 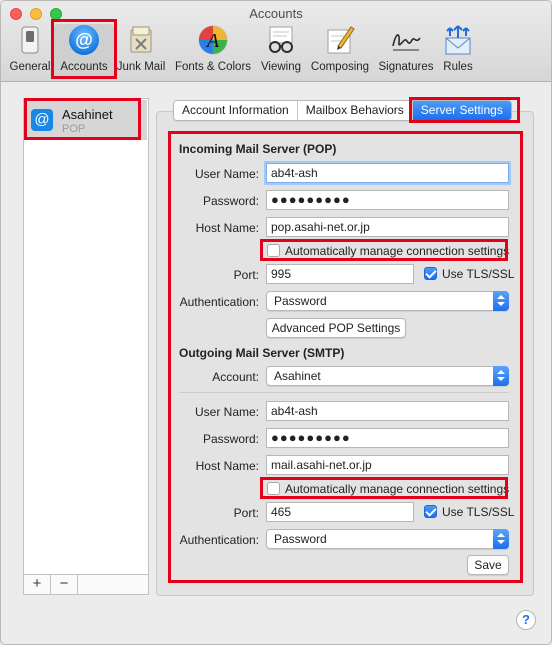 I want to click on remove-account-button: −, so click(x=64, y=584).